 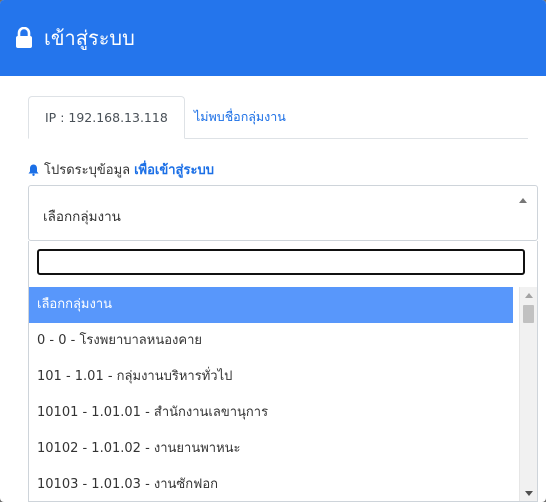 I want to click on dropdown-search-input, so click(x=281, y=262).